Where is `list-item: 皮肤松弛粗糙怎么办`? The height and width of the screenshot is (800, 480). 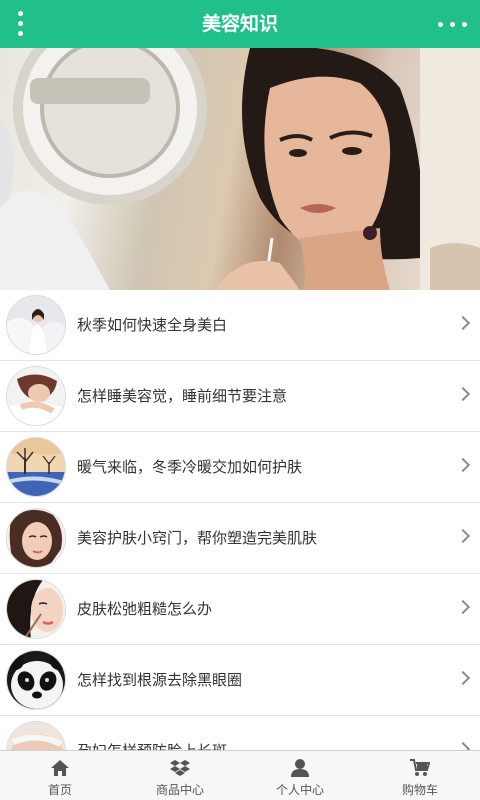 list-item: 皮肤松弛粗糙怎么办 is located at coordinates (240, 609).